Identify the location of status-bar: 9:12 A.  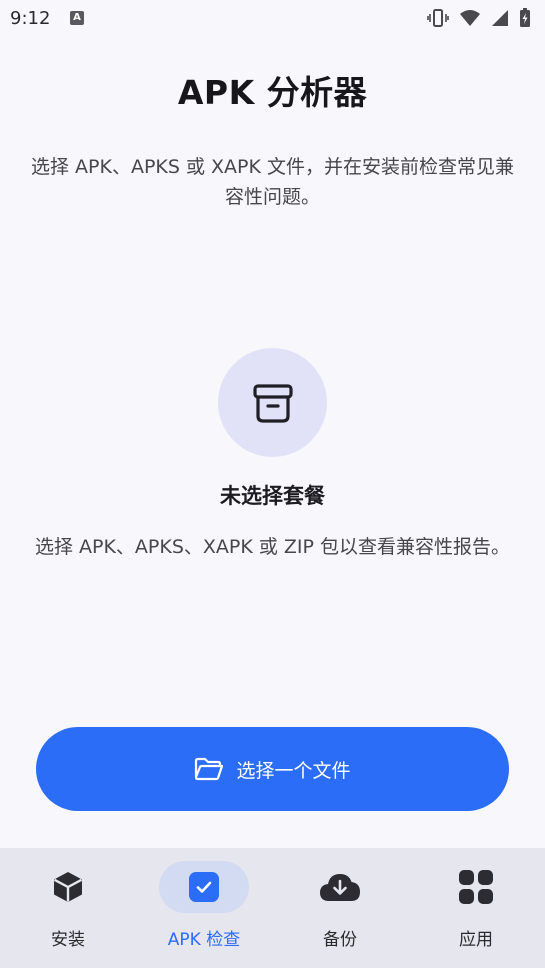
(272, 19).